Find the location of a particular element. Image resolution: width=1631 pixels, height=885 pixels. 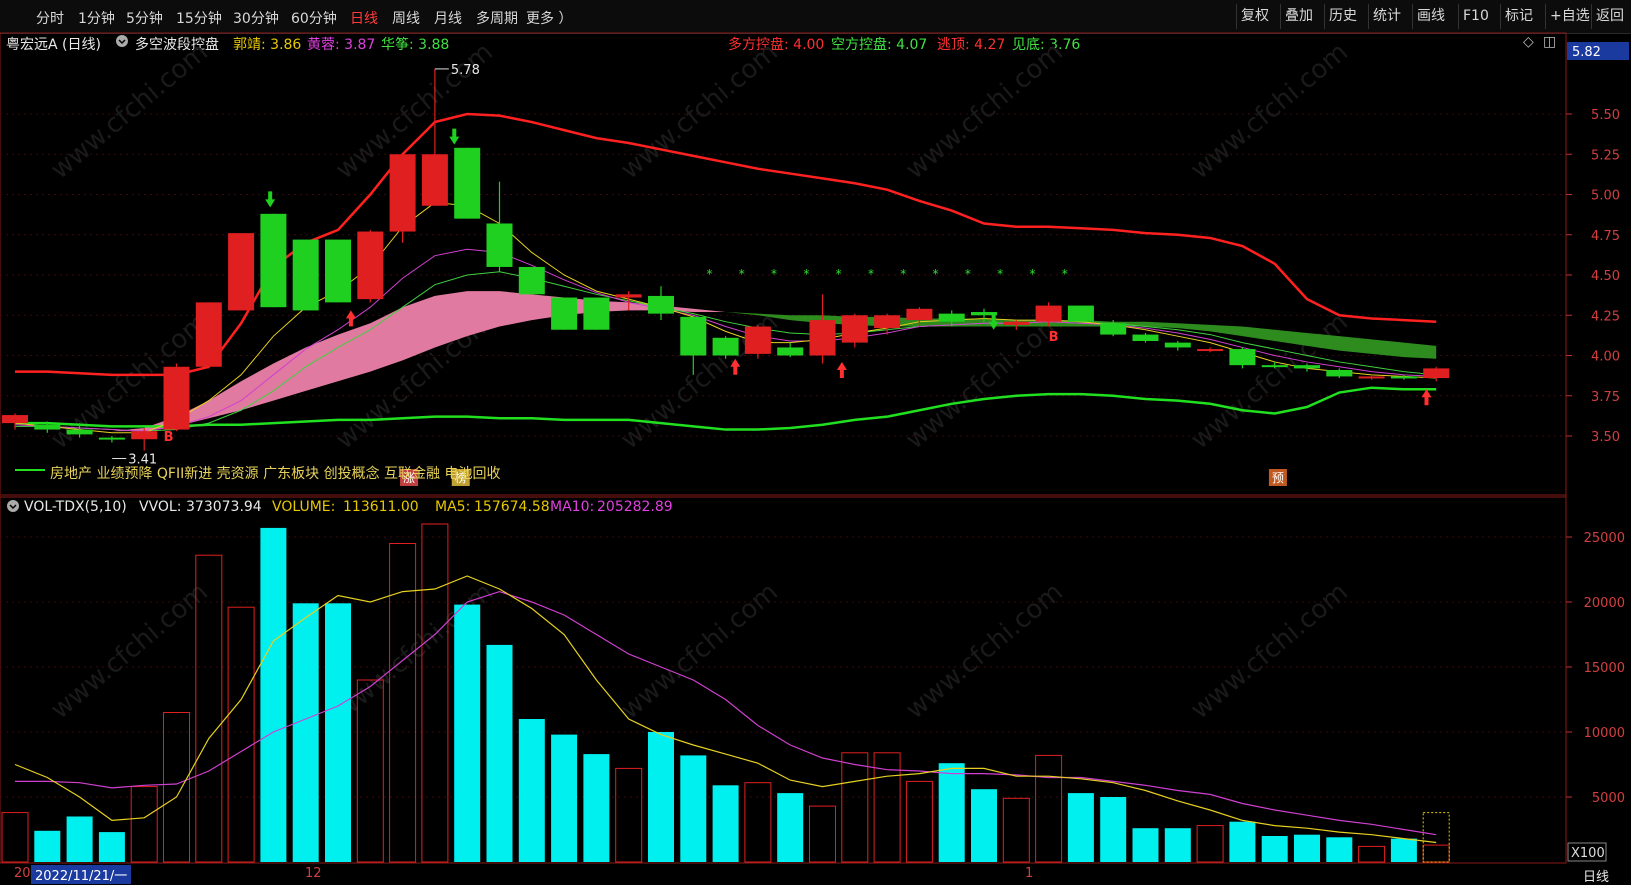

volume-value: 113611.00 is located at coordinates (381, 507).